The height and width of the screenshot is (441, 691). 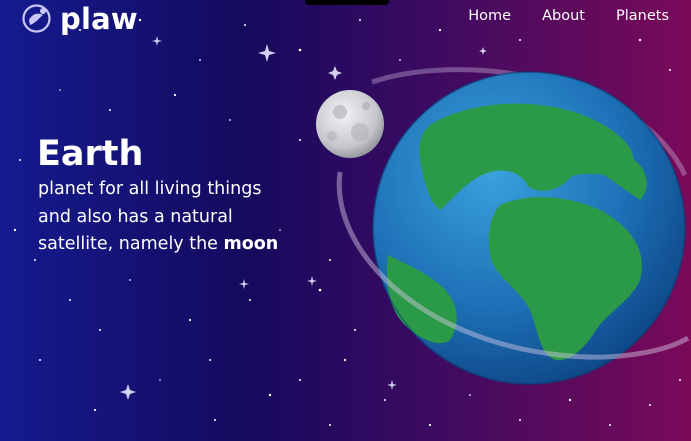 I want to click on brand-logo: plaw, so click(x=79, y=18).